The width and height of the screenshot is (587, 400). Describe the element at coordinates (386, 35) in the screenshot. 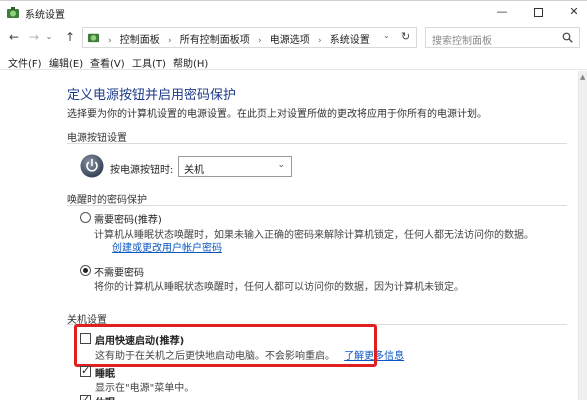

I see `address-dropdown-button: ⌄` at that location.